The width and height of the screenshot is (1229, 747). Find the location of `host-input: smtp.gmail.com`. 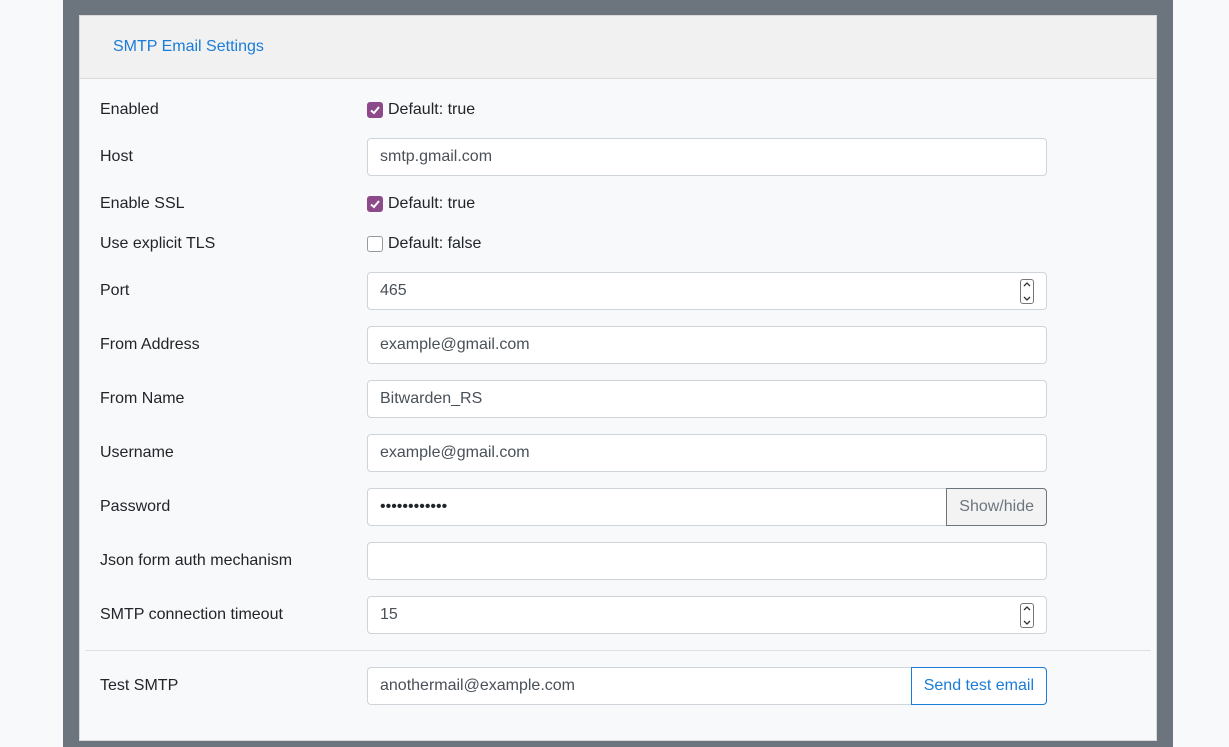

host-input: smtp.gmail.com is located at coordinates (707, 157).